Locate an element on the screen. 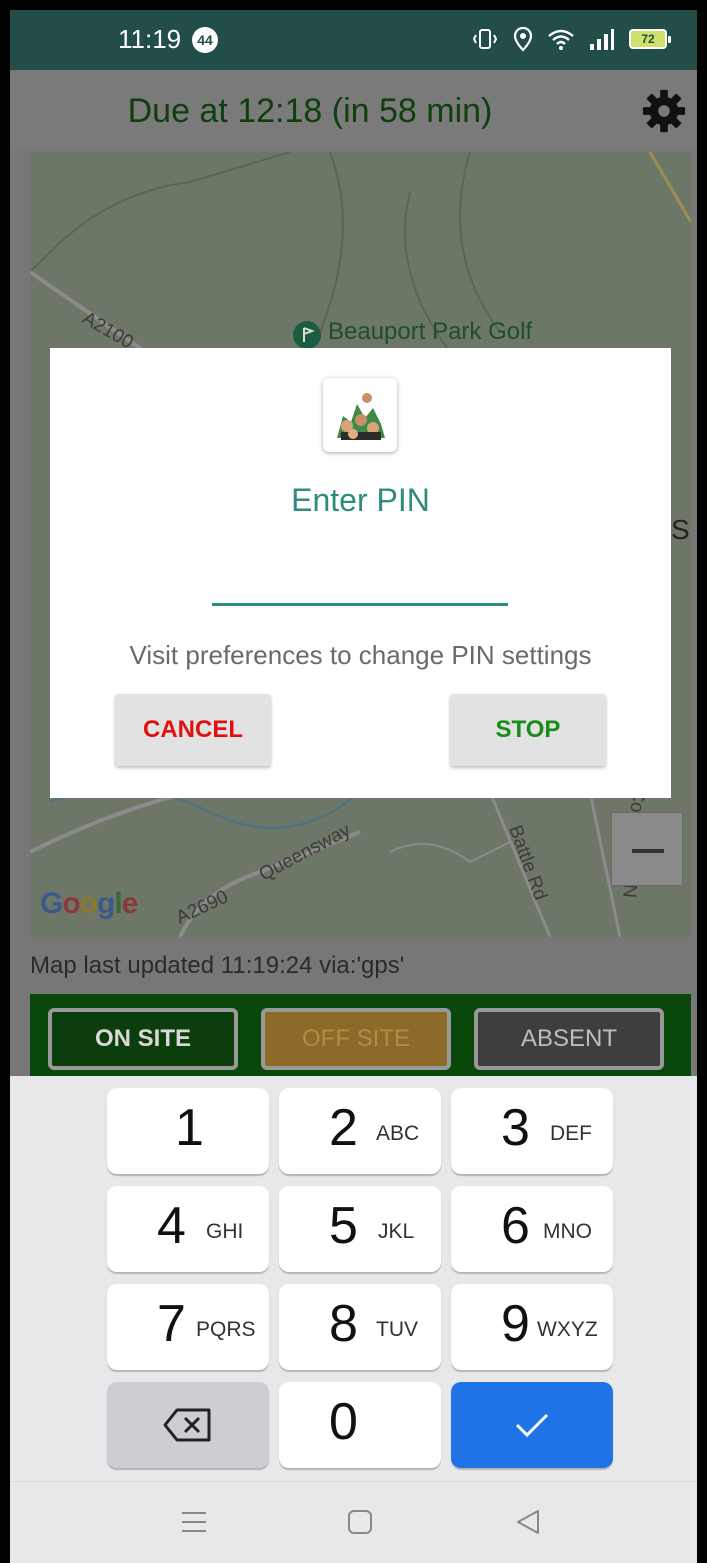  app-logo-icon is located at coordinates (360, 415).